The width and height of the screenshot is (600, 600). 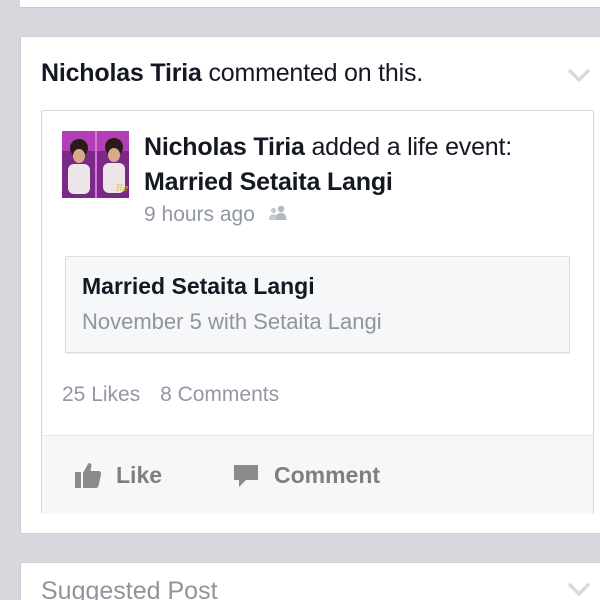 I want to click on speech-bubble-icon, so click(x=246, y=476).